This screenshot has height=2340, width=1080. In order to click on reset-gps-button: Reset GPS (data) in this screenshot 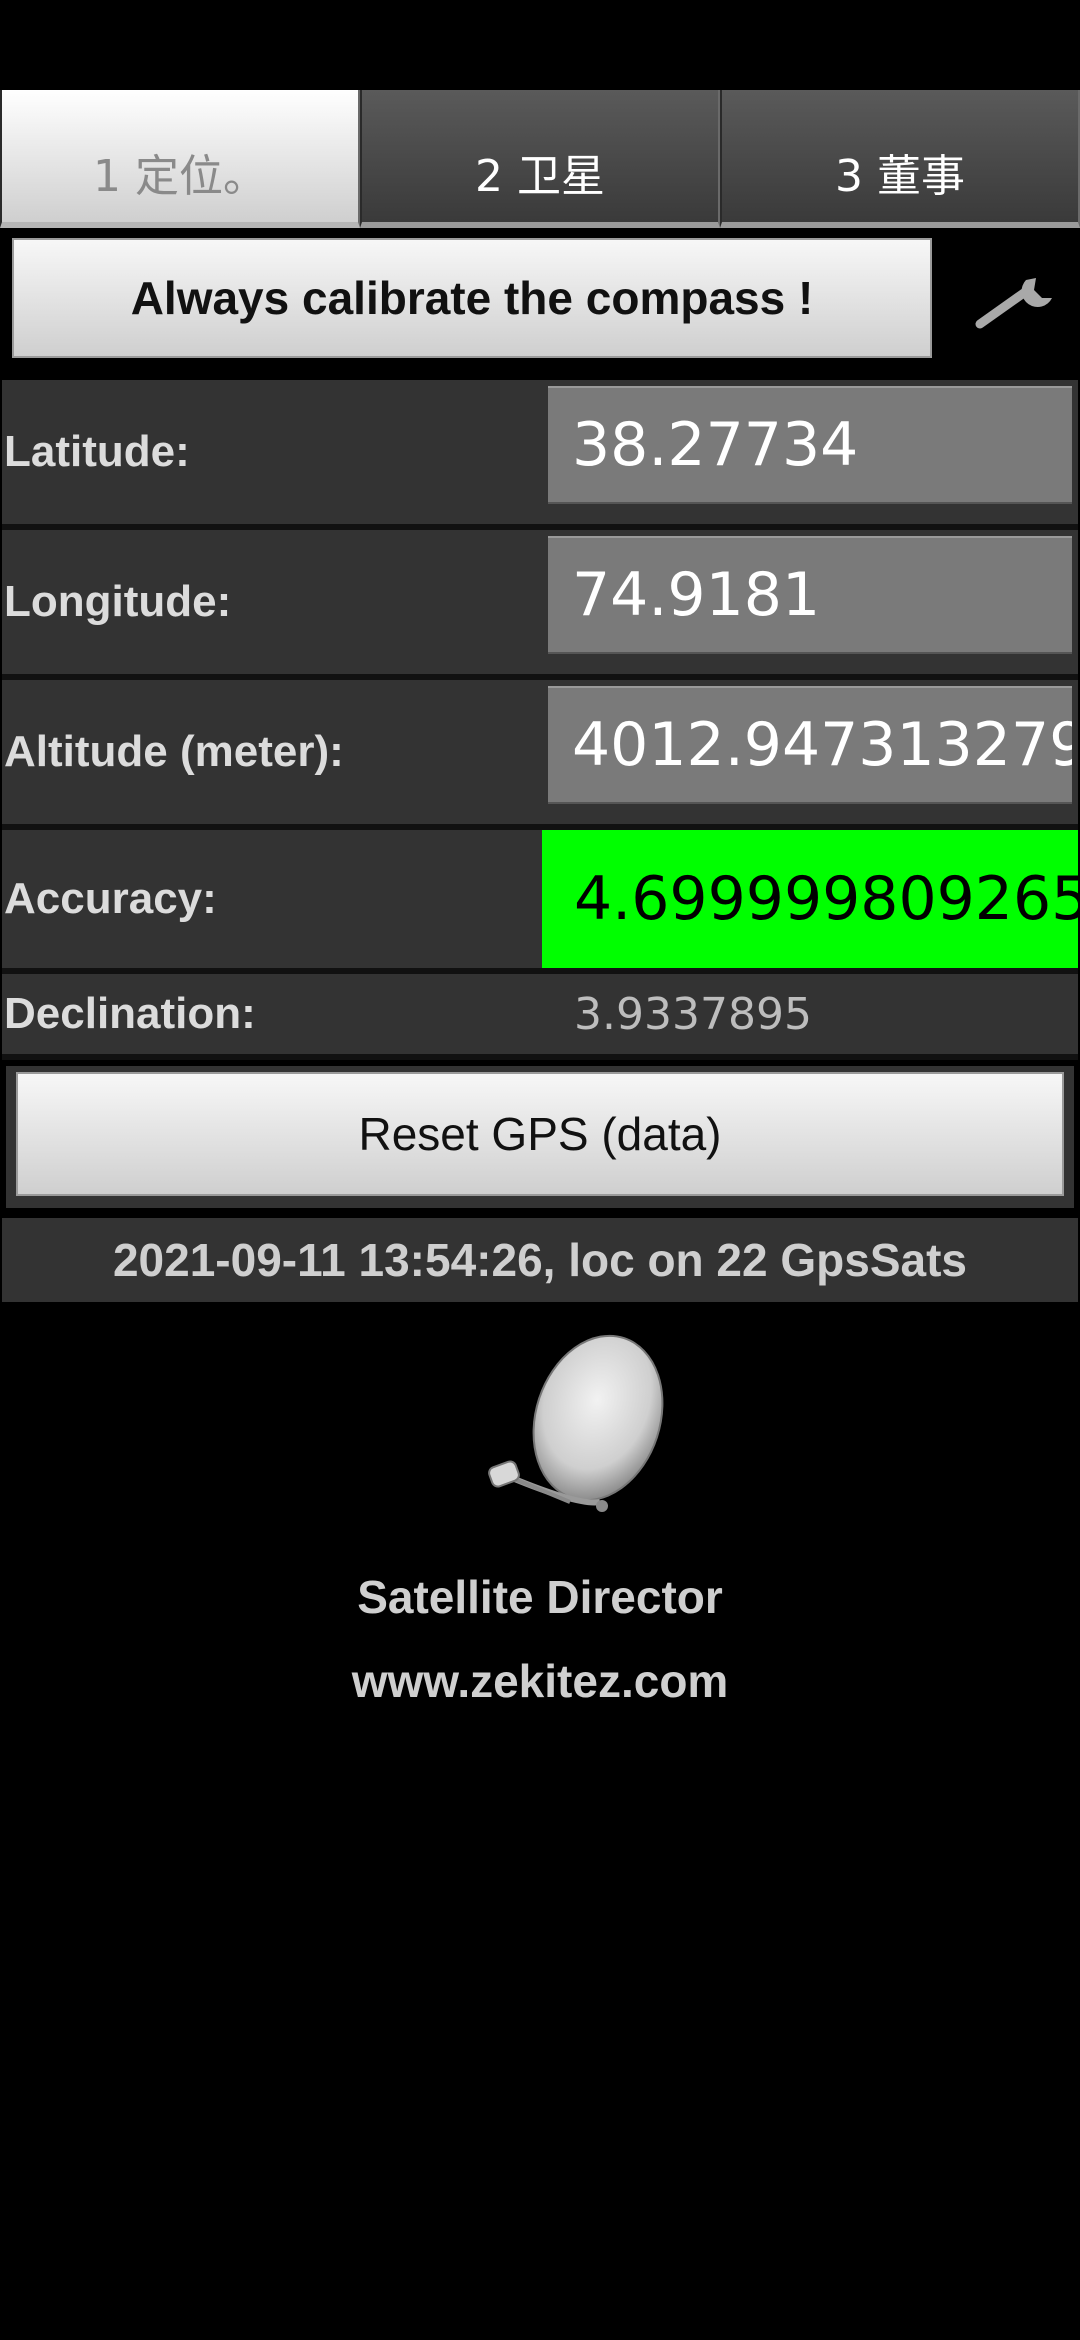, I will do `click(540, 1134)`.